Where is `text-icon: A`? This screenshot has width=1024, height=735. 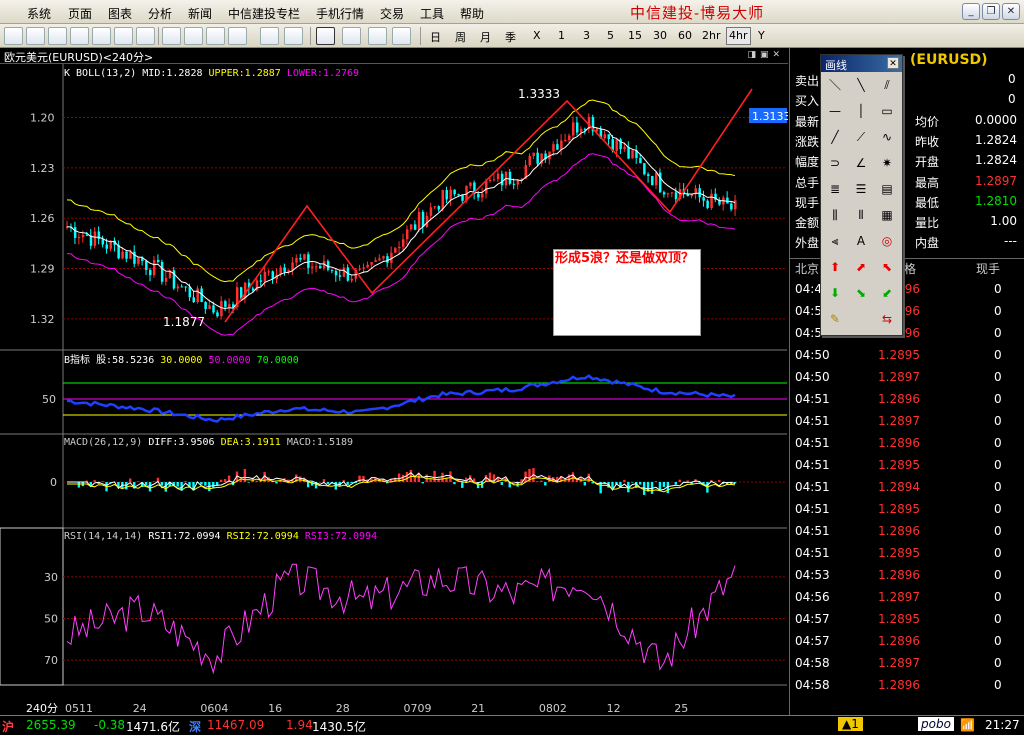 text-icon: A is located at coordinates (861, 241).